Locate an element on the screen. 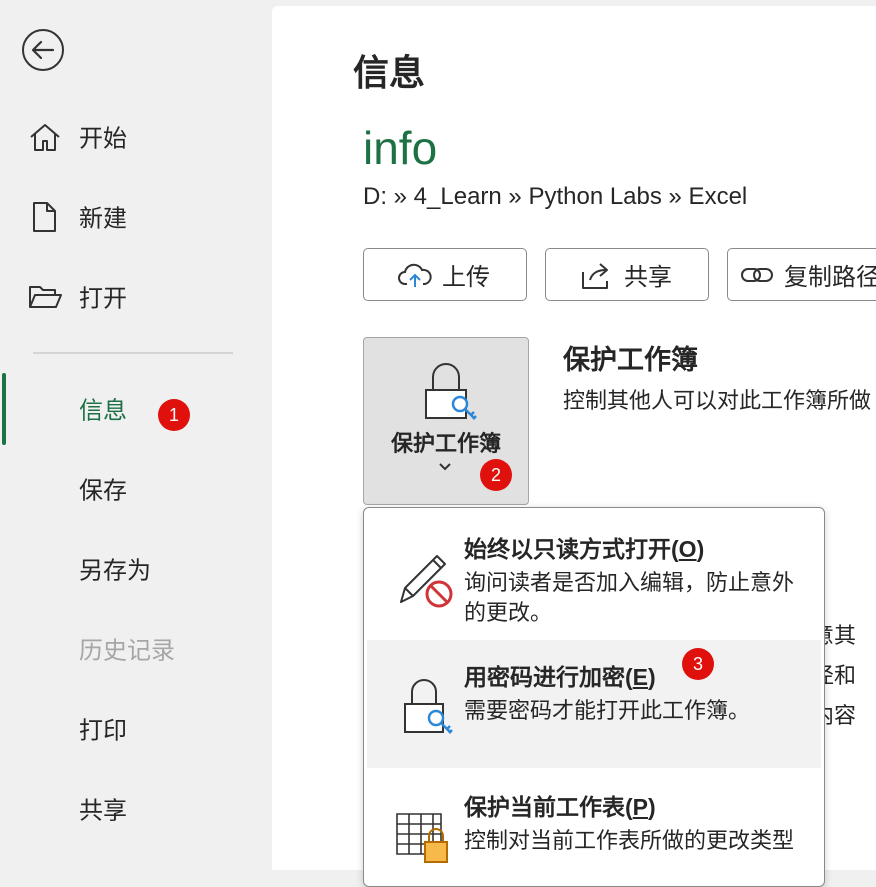 This screenshot has height=887, width=876. protect-section-description: 控制其他人可以对此工作簿所做 is located at coordinates (717, 400).